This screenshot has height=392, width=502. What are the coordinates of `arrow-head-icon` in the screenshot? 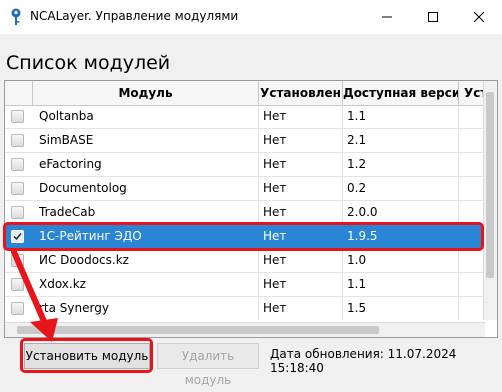 It's located at (44, 330).